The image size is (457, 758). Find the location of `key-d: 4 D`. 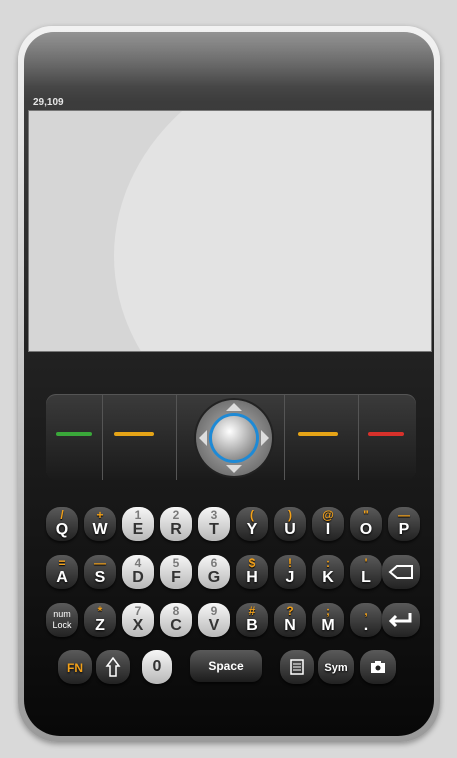

key-d: 4 D is located at coordinates (138, 572).